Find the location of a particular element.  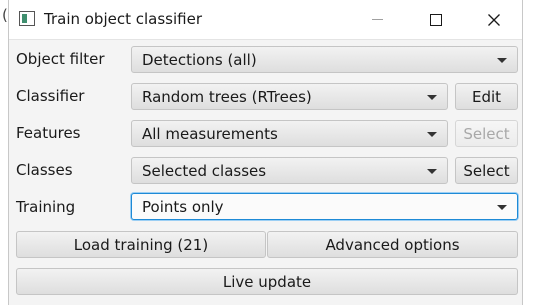

advanced-options-button: Advanced options is located at coordinates (392, 244).